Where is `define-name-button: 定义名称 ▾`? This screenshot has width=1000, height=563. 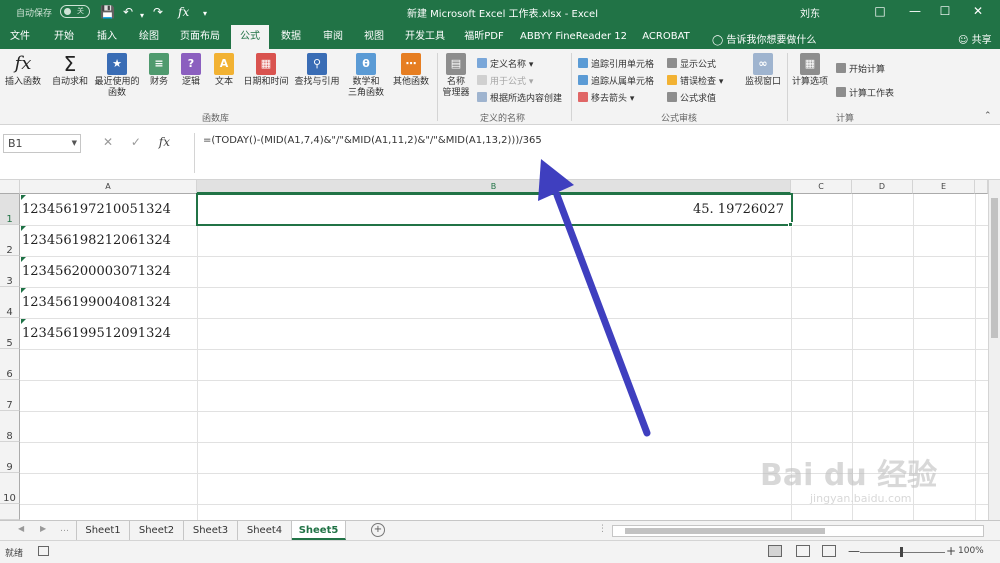 define-name-button: 定义名称 ▾ is located at coordinates (505, 63).